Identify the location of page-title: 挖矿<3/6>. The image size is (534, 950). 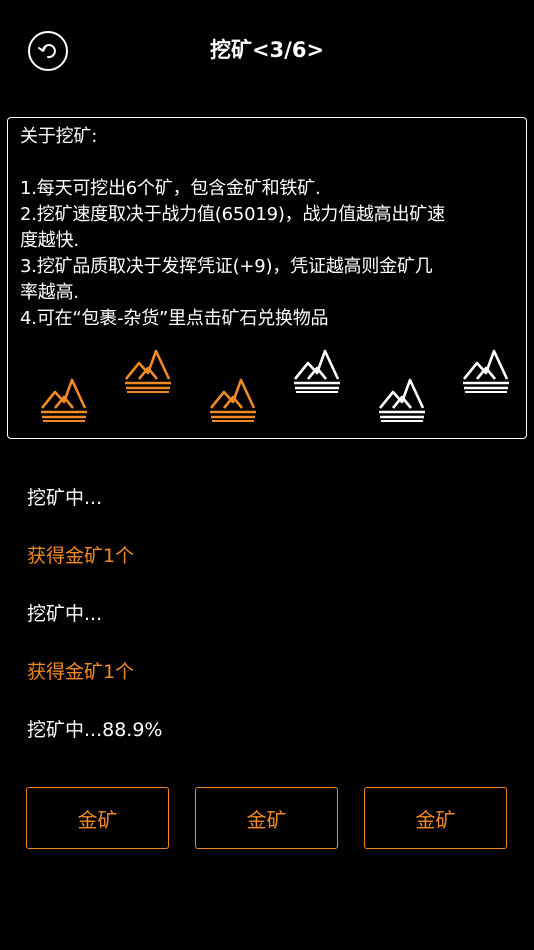
(267, 50).